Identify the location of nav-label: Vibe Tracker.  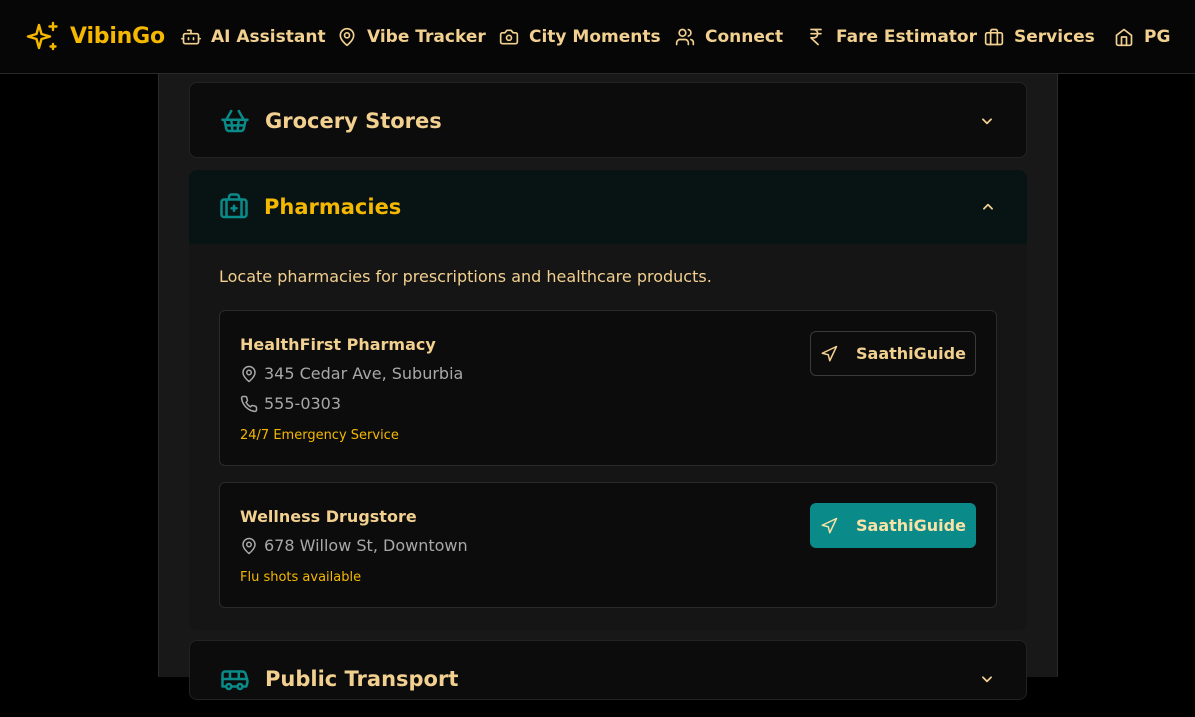
(426, 37).